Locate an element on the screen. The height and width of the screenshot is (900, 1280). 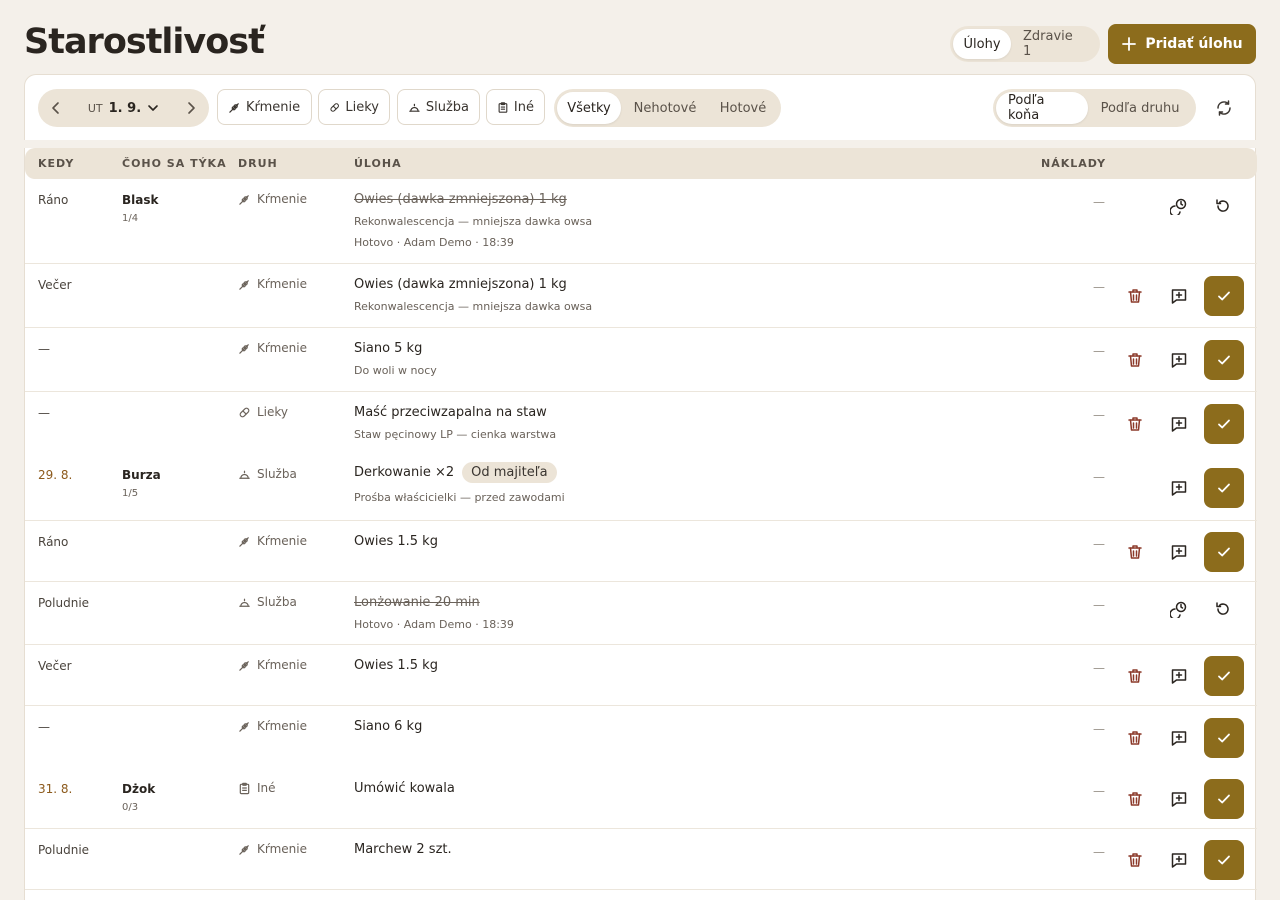
sort-by-horse: Podľa koňa is located at coordinates (1042, 108).